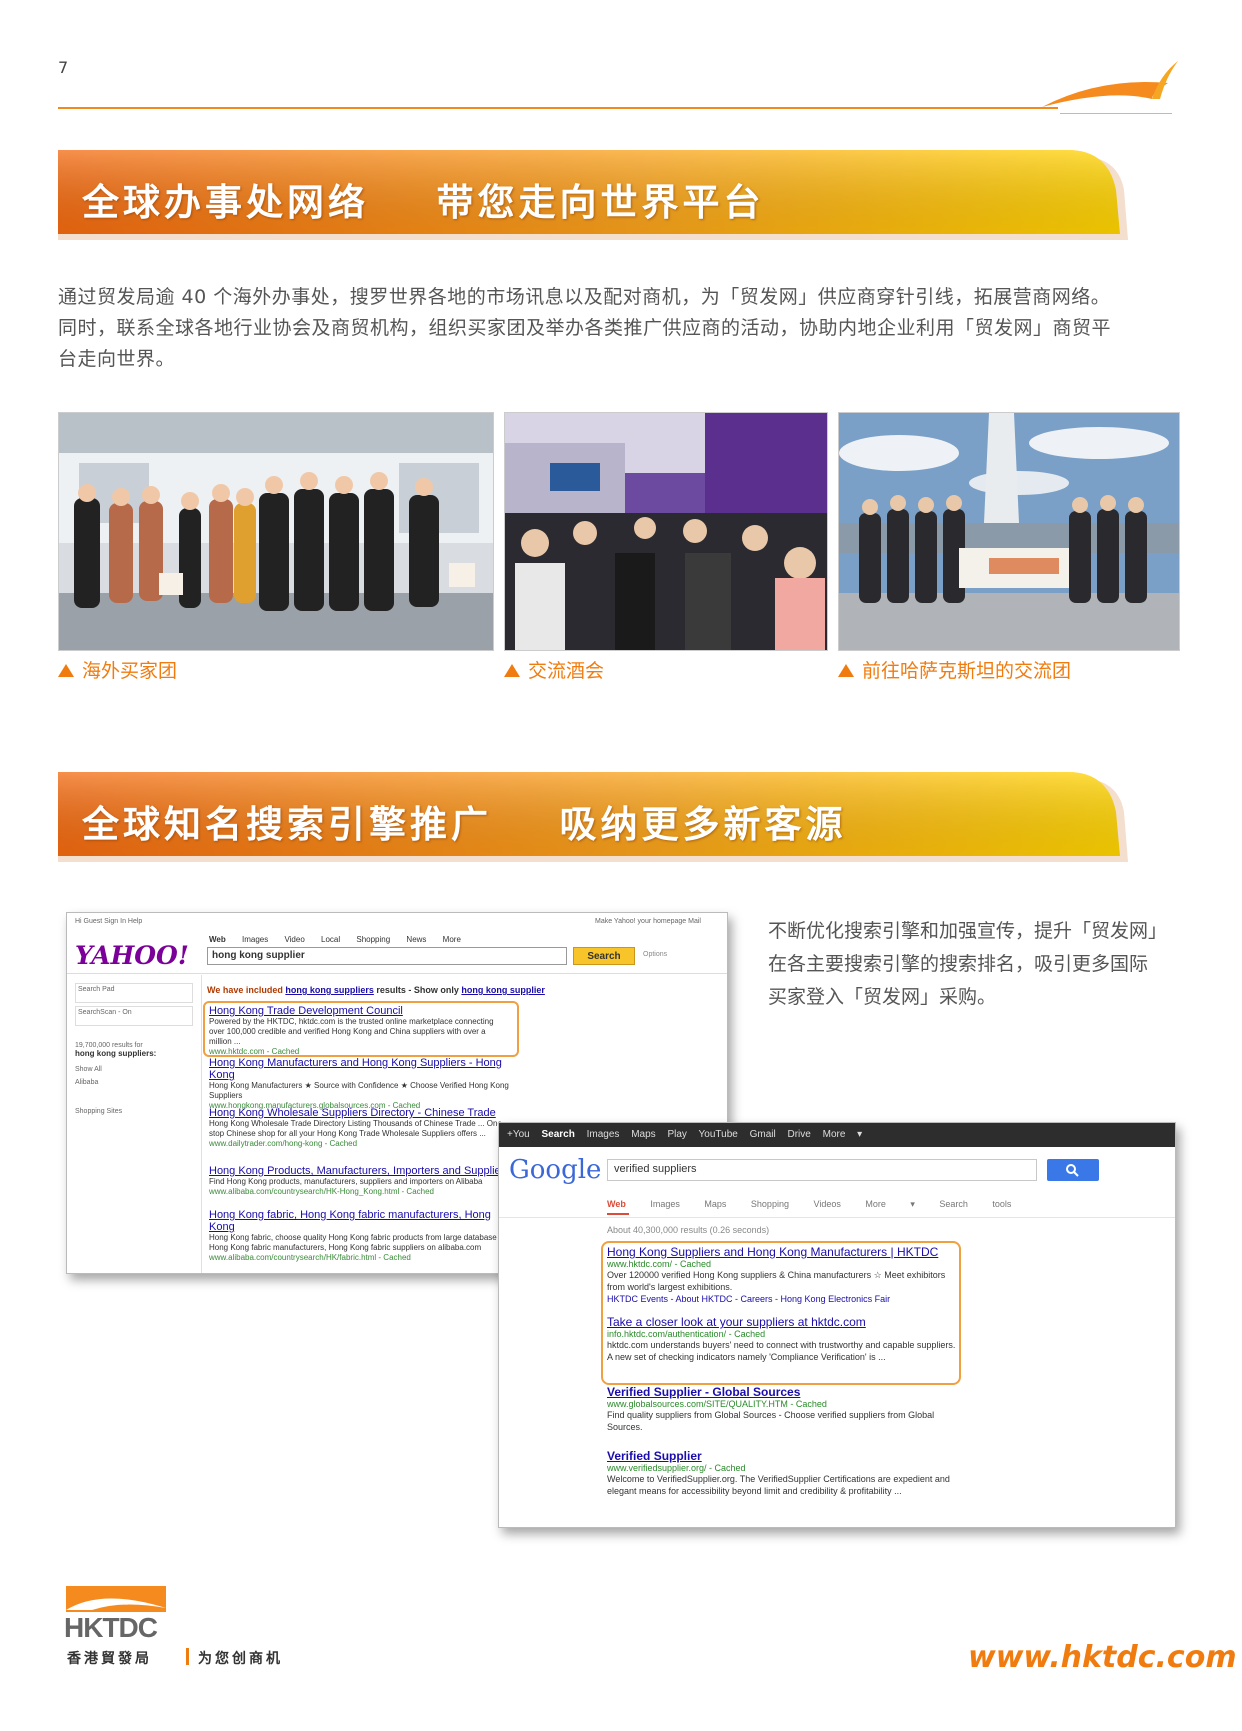  What do you see at coordinates (782, 1392) in the screenshot?
I see `result-title: Verified Supplier - Global Sources` at bounding box center [782, 1392].